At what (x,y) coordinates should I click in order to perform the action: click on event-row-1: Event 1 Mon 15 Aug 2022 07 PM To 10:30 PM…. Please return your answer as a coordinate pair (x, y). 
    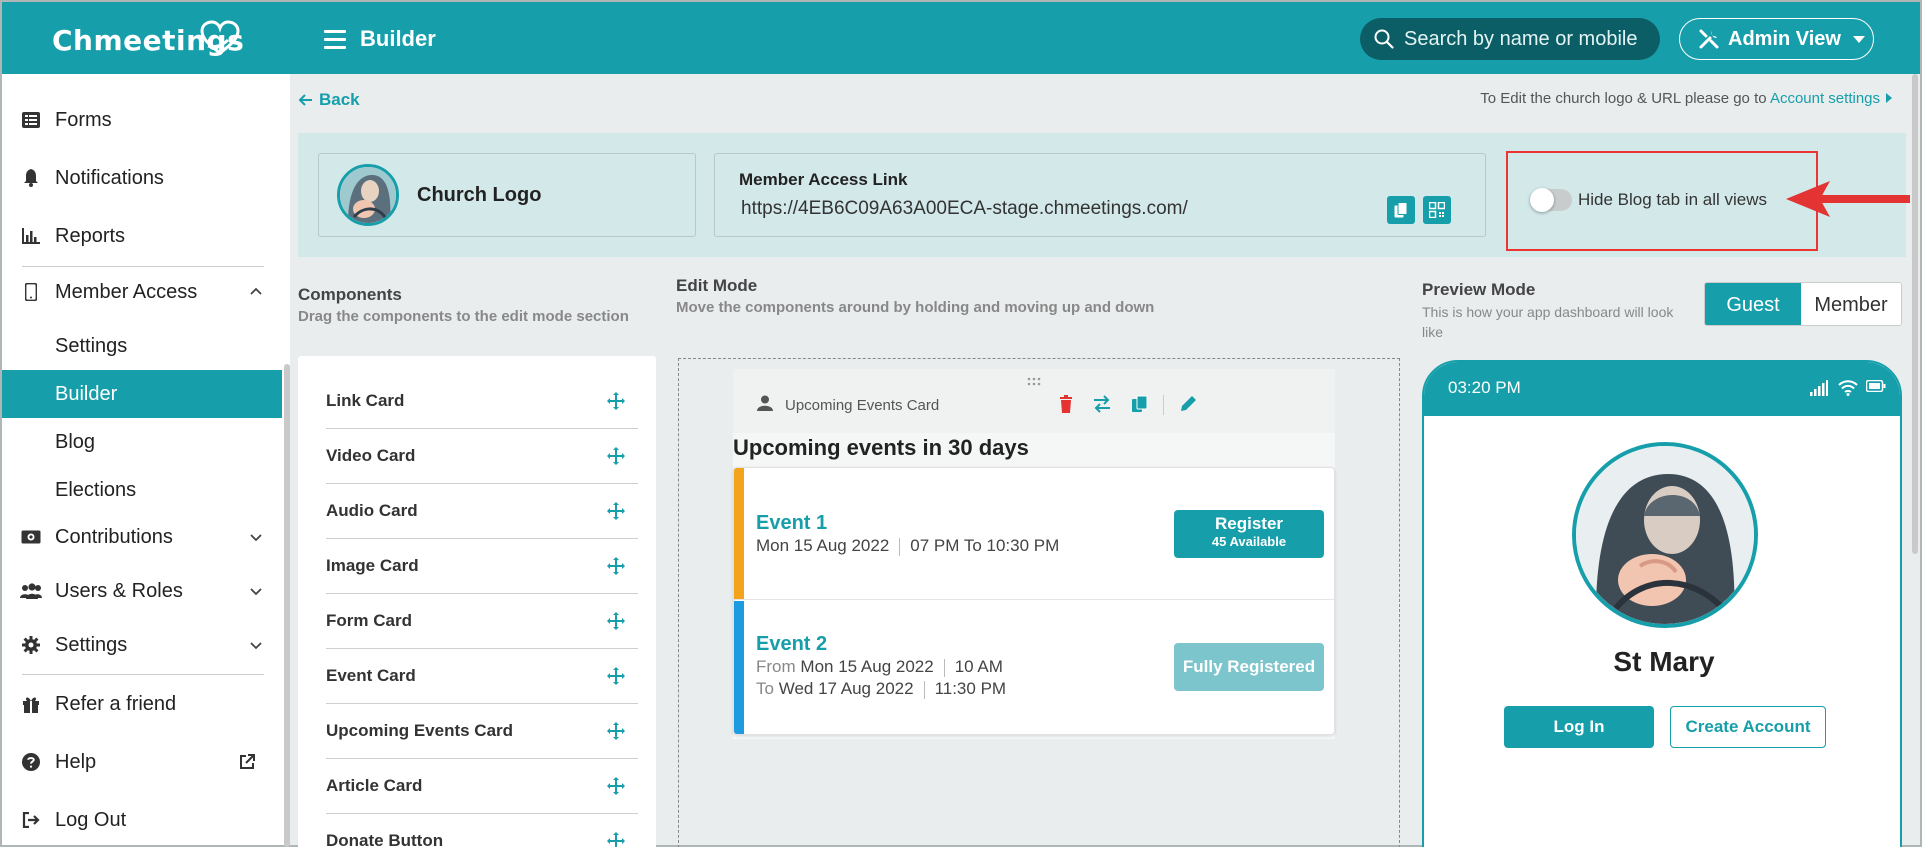
    Looking at the image, I should click on (1034, 534).